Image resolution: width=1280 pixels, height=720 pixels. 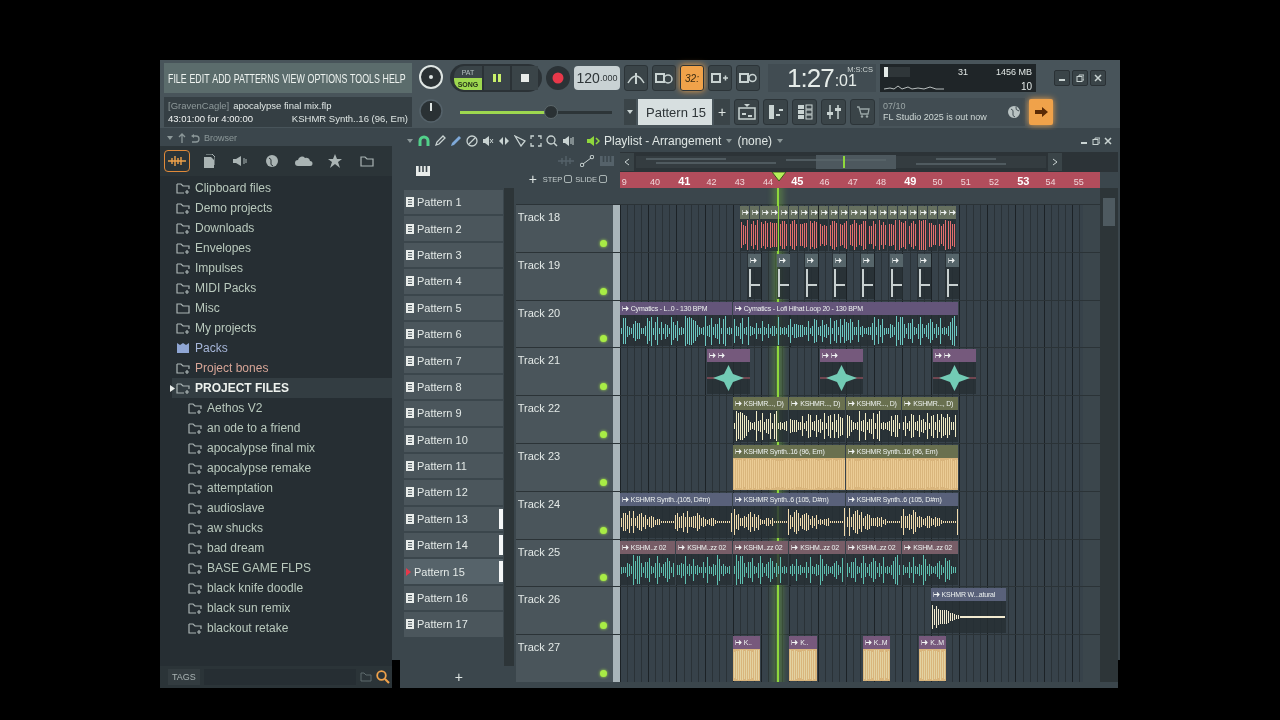 I want to click on up-arrow-icon, so click(x=182, y=138).